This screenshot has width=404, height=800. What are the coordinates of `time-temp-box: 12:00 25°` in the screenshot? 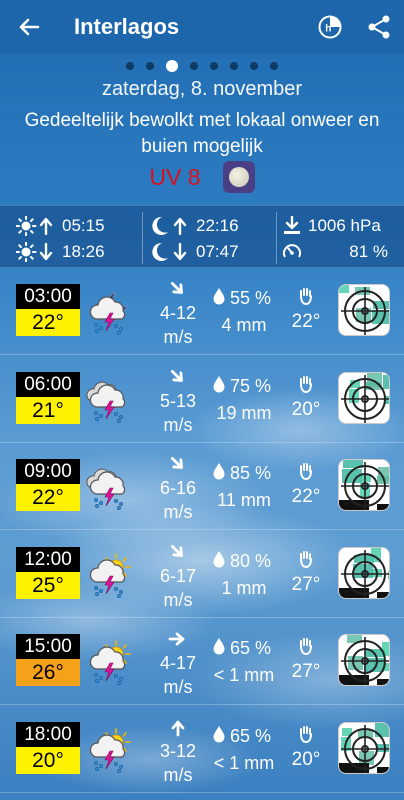 It's located at (48, 572).